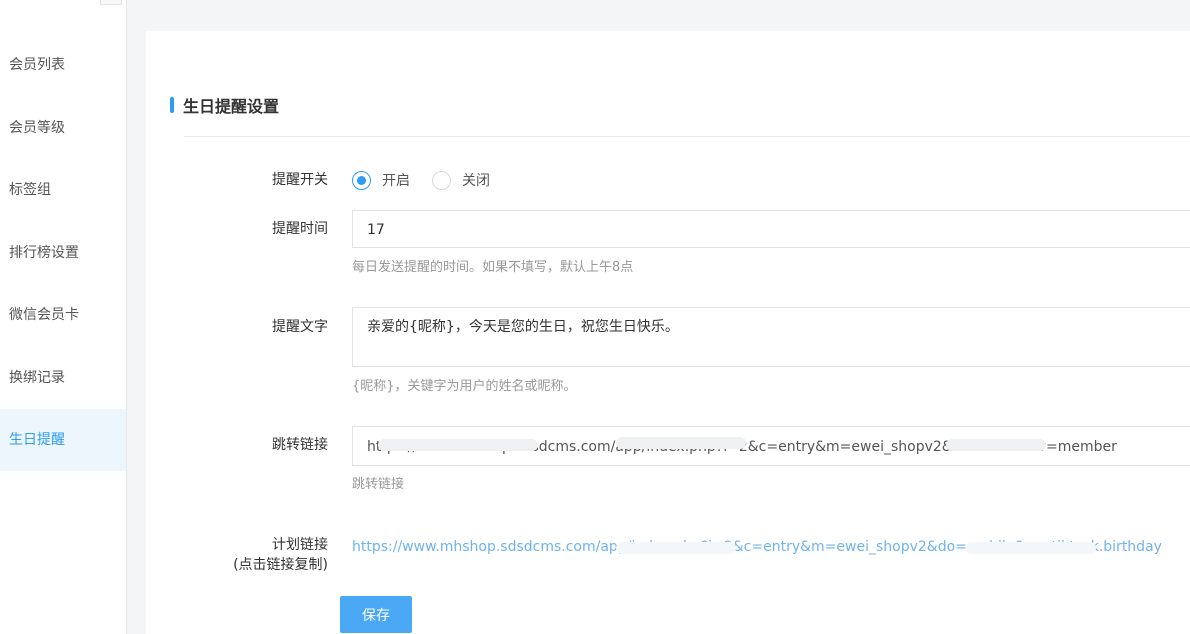 The image size is (1190, 634). What do you see at coordinates (381, 180) in the screenshot?
I see `radio-on: 开启` at bounding box center [381, 180].